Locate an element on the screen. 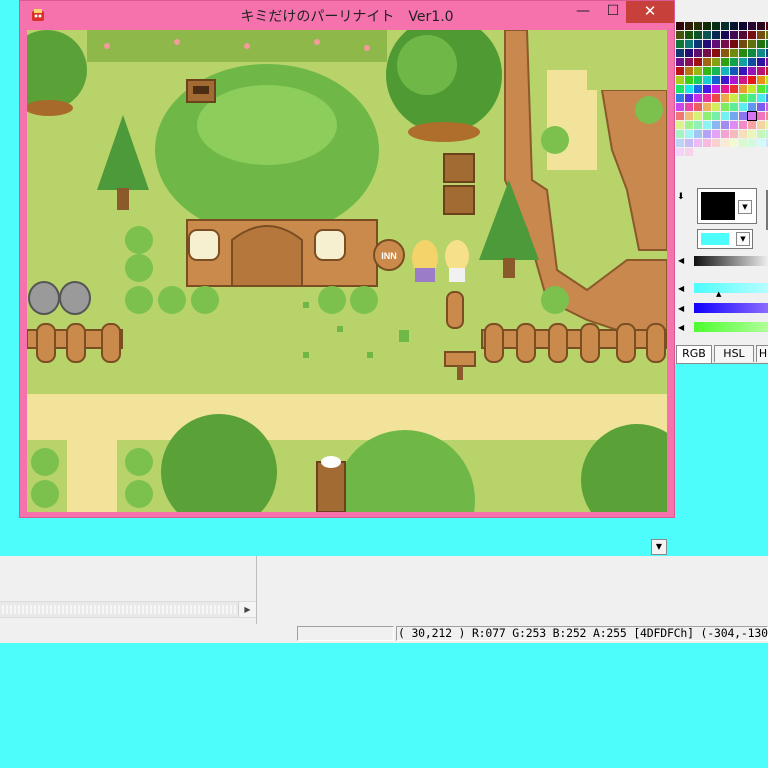 The height and width of the screenshot is (768, 768). window-titlebar: キミだけのパーリナイト Ver1.0 — ☐ ✕ is located at coordinates (347, 15).